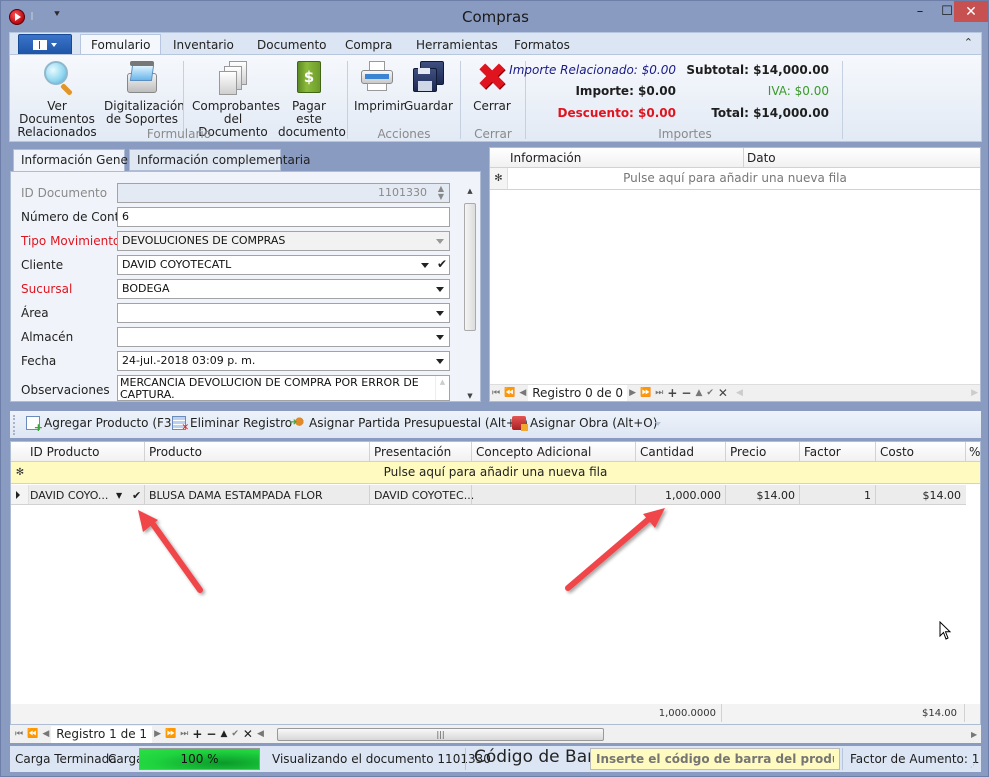 The image size is (989, 777). Describe the element at coordinates (292, 45) in the screenshot. I see `tab-documento: Documento` at that location.